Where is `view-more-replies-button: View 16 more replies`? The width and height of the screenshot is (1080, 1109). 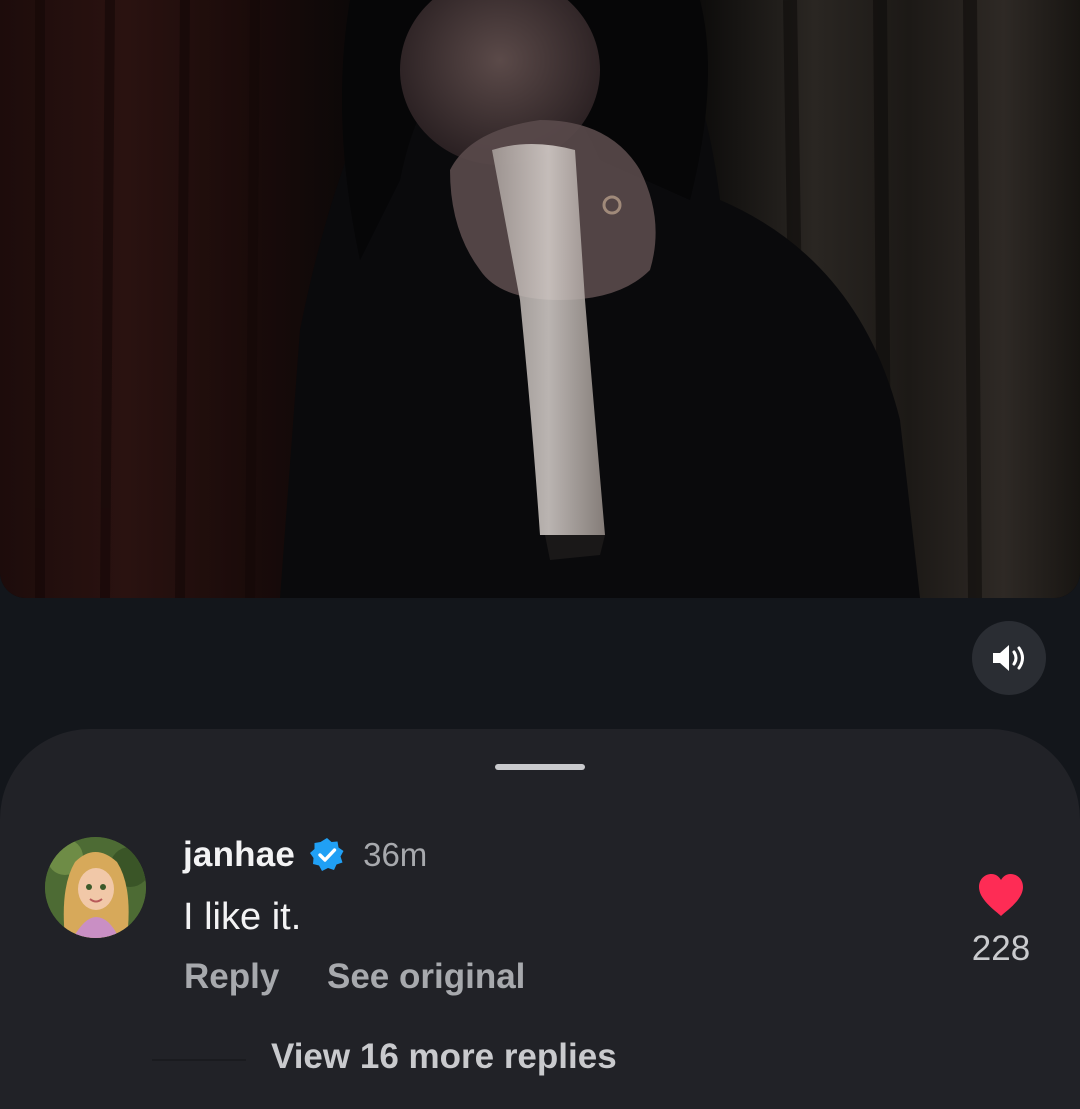 view-more-replies-button: View 16 more replies is located at coordinates (444, 1057).